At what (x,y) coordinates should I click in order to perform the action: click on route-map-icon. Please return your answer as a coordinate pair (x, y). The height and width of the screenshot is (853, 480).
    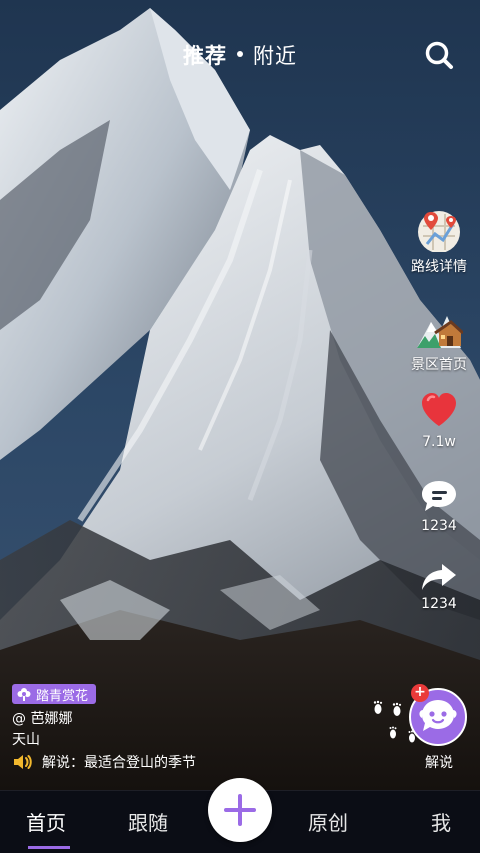
    Looking at the image, I should click on (439, 231).